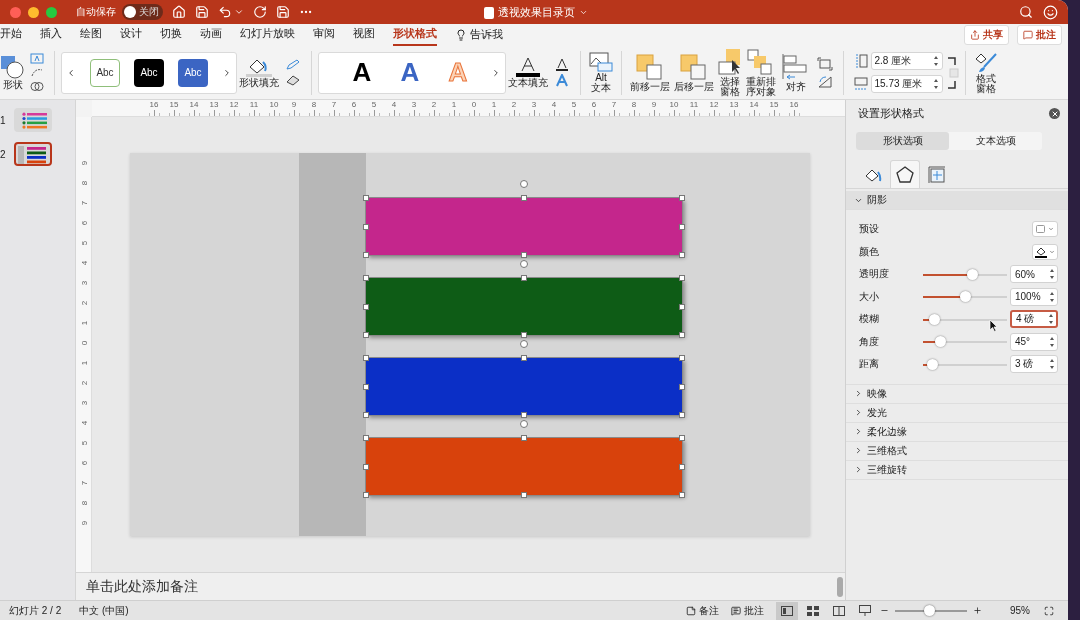 Image resolution: width=1080 pixels, height=620 pixels. I want to click on arrange-button: 对齐, so click(795, 72).